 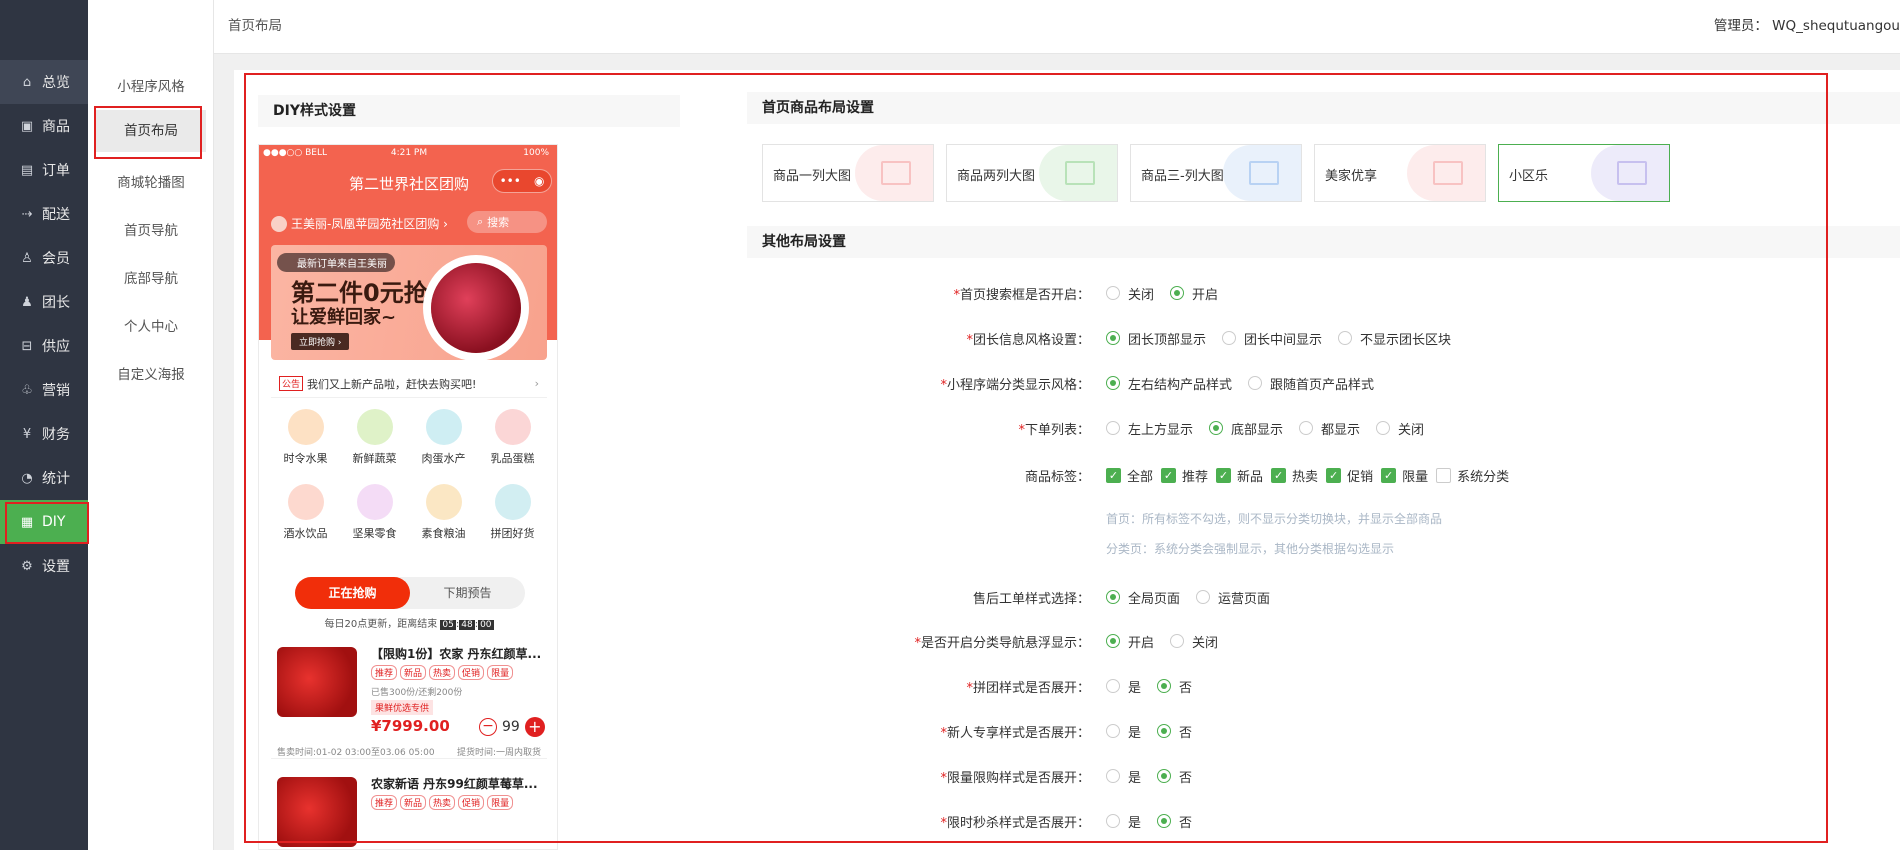 I want to click on breadcrumb: 首页布局, so click(x=255, y=26).